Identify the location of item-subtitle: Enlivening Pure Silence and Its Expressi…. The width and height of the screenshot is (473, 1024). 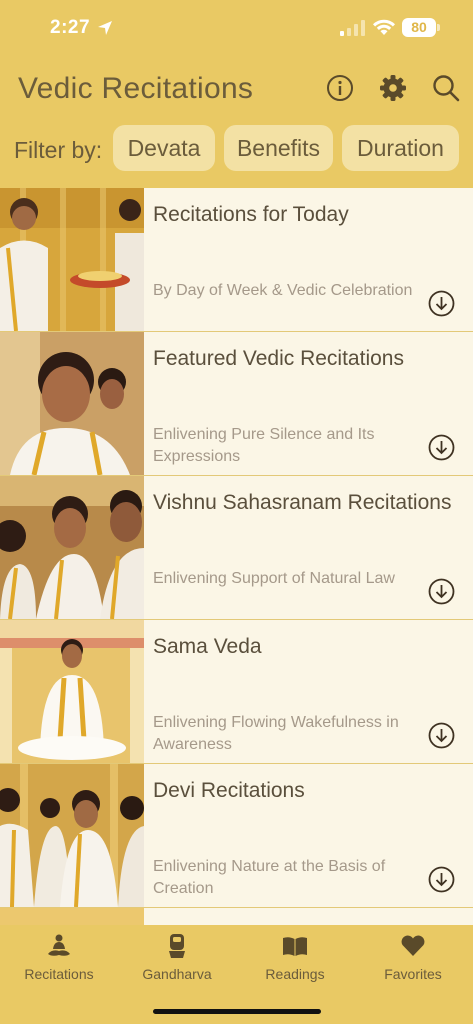
(264, 445).